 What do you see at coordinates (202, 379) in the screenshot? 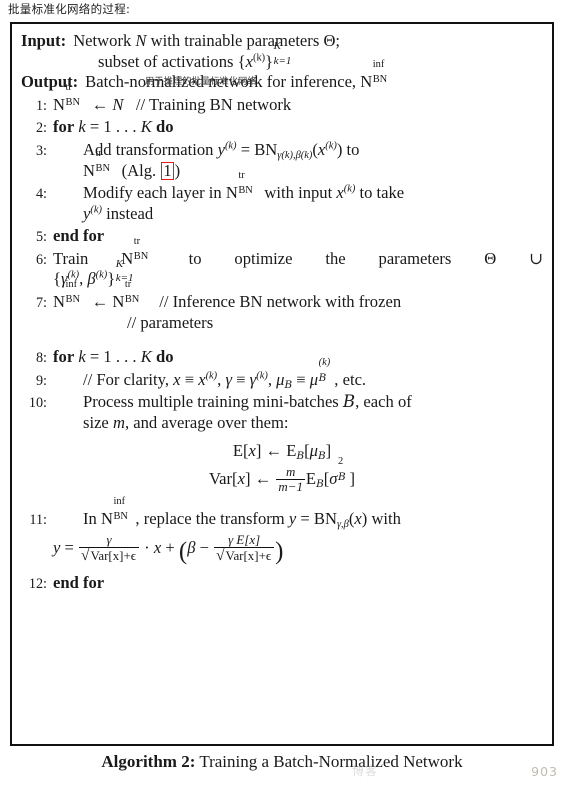
I see `step9-xk: x` at bounding box center [202, 379].